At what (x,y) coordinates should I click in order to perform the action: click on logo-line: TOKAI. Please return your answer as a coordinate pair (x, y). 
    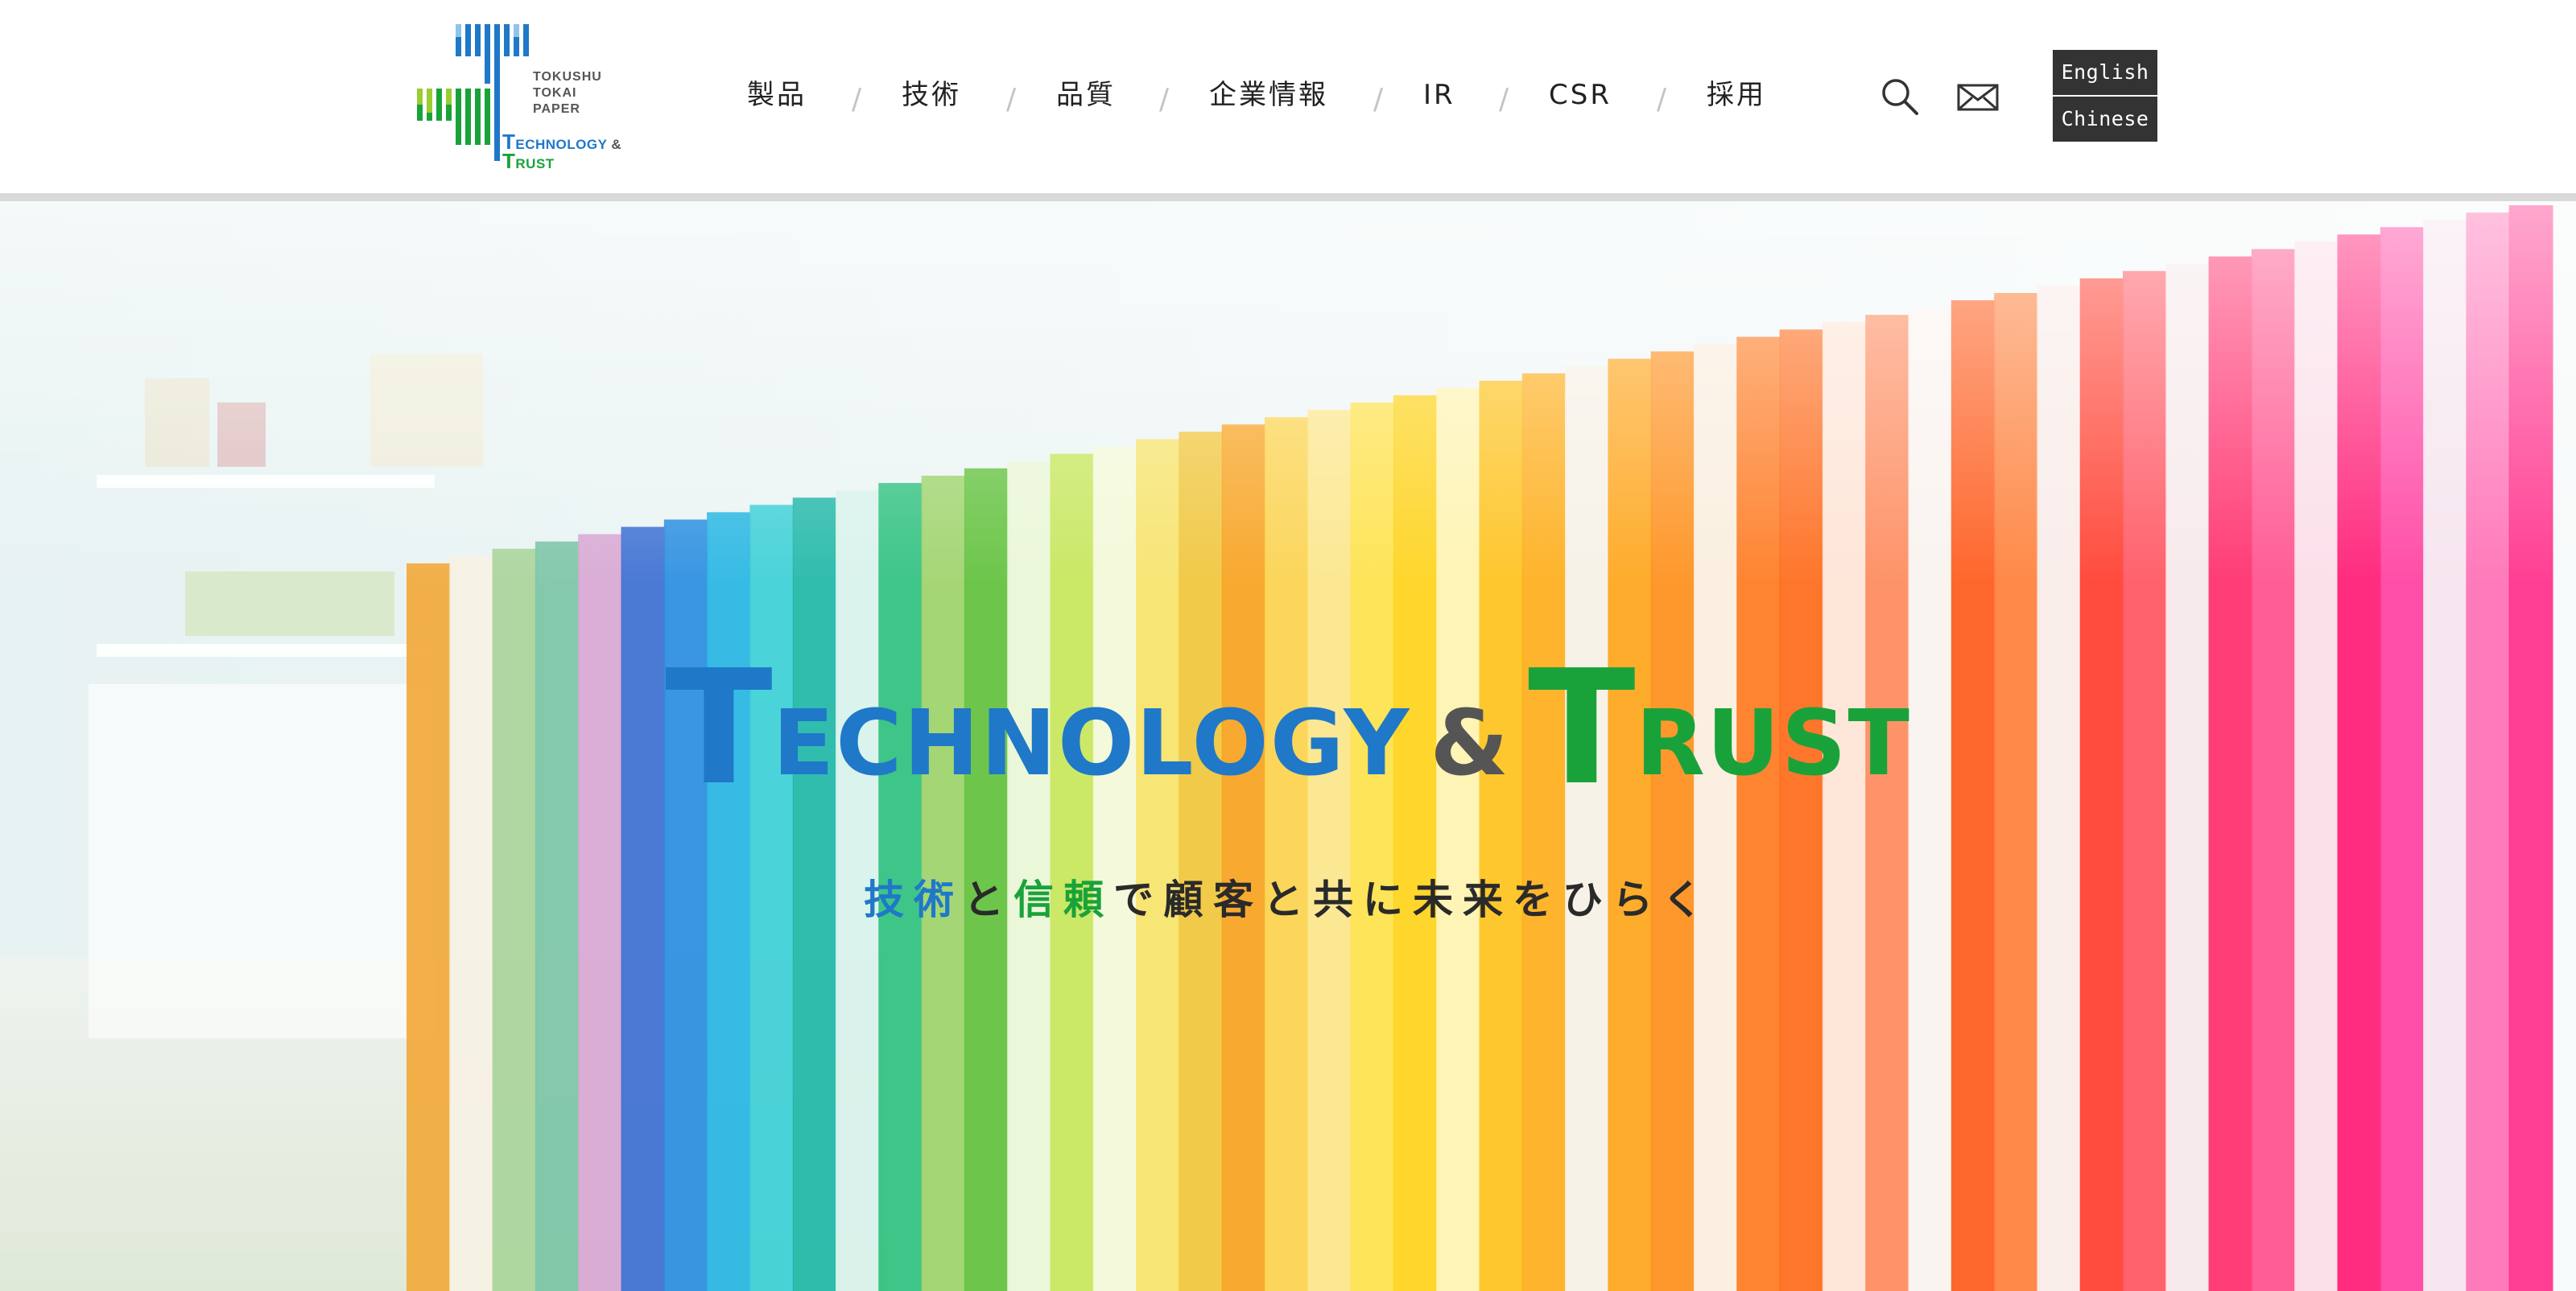
    Looking at the image, I should click on (555, 93).